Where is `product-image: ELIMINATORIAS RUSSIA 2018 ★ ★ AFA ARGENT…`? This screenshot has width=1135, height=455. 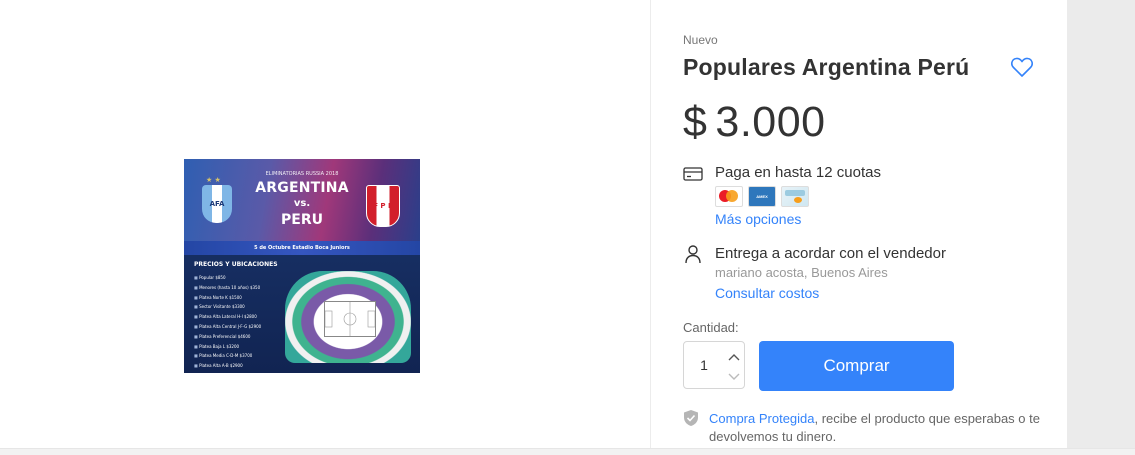 product-image: ELIMINATORIAS RUSSIA 2018 ★ ★ AFA ARGENT… is located at coordinates (302, 266).